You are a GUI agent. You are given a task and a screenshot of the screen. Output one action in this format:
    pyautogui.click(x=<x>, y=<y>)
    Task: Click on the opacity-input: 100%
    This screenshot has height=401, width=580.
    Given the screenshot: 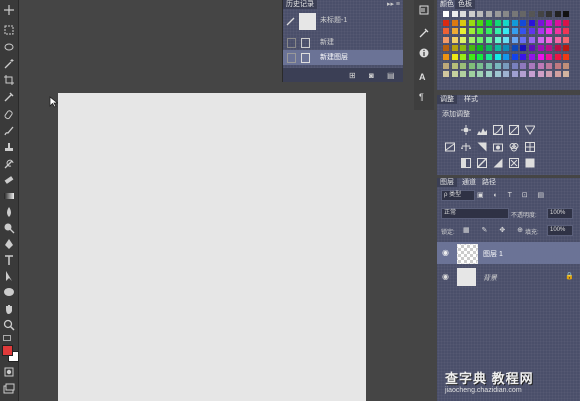 What is the action you would take?
    pyautogui.click(x=560, y=213)
    